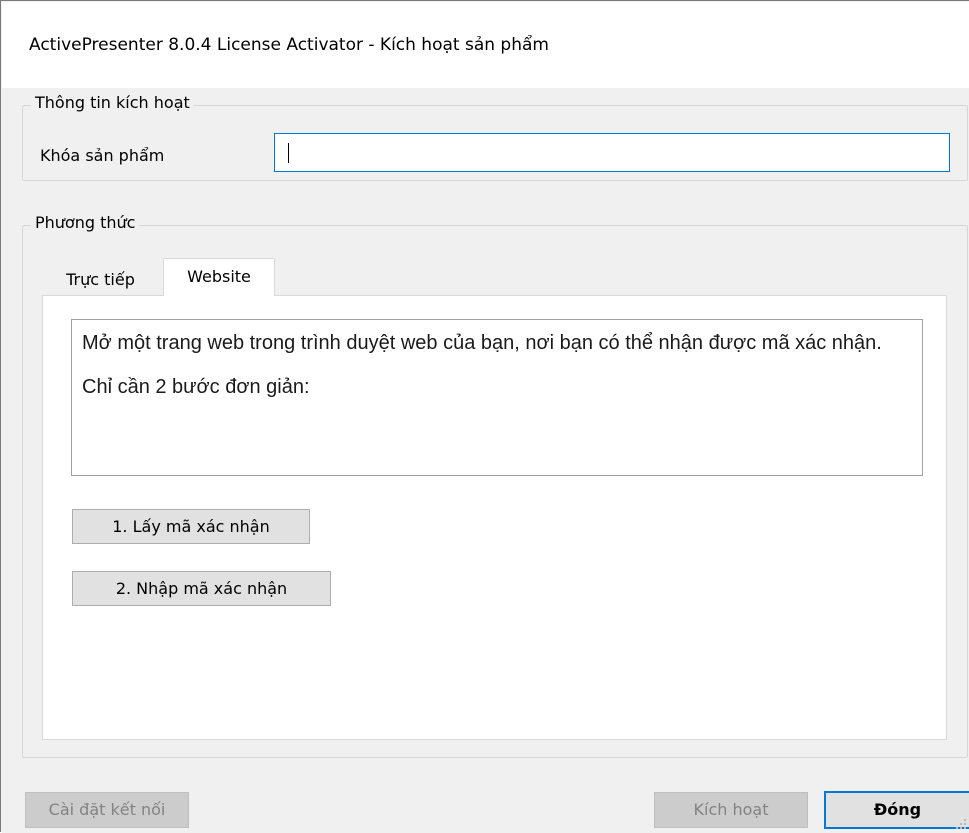 This screenshot has height=833, width=969. What do you see at coordinates (962, 825) in the screenshot?
I see `resize-grip-icon` at bounding box center [962, 825].